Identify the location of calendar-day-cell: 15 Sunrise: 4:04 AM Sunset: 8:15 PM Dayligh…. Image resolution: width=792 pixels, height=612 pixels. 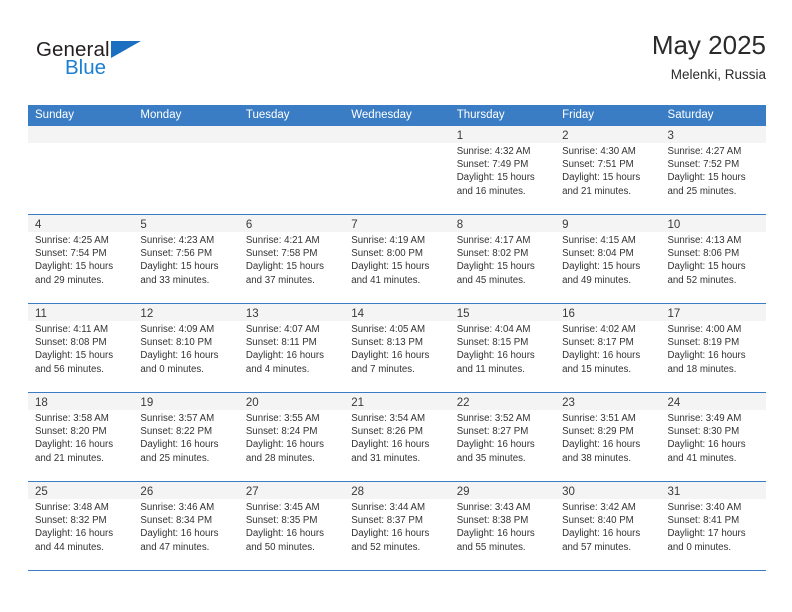
(502, 348).